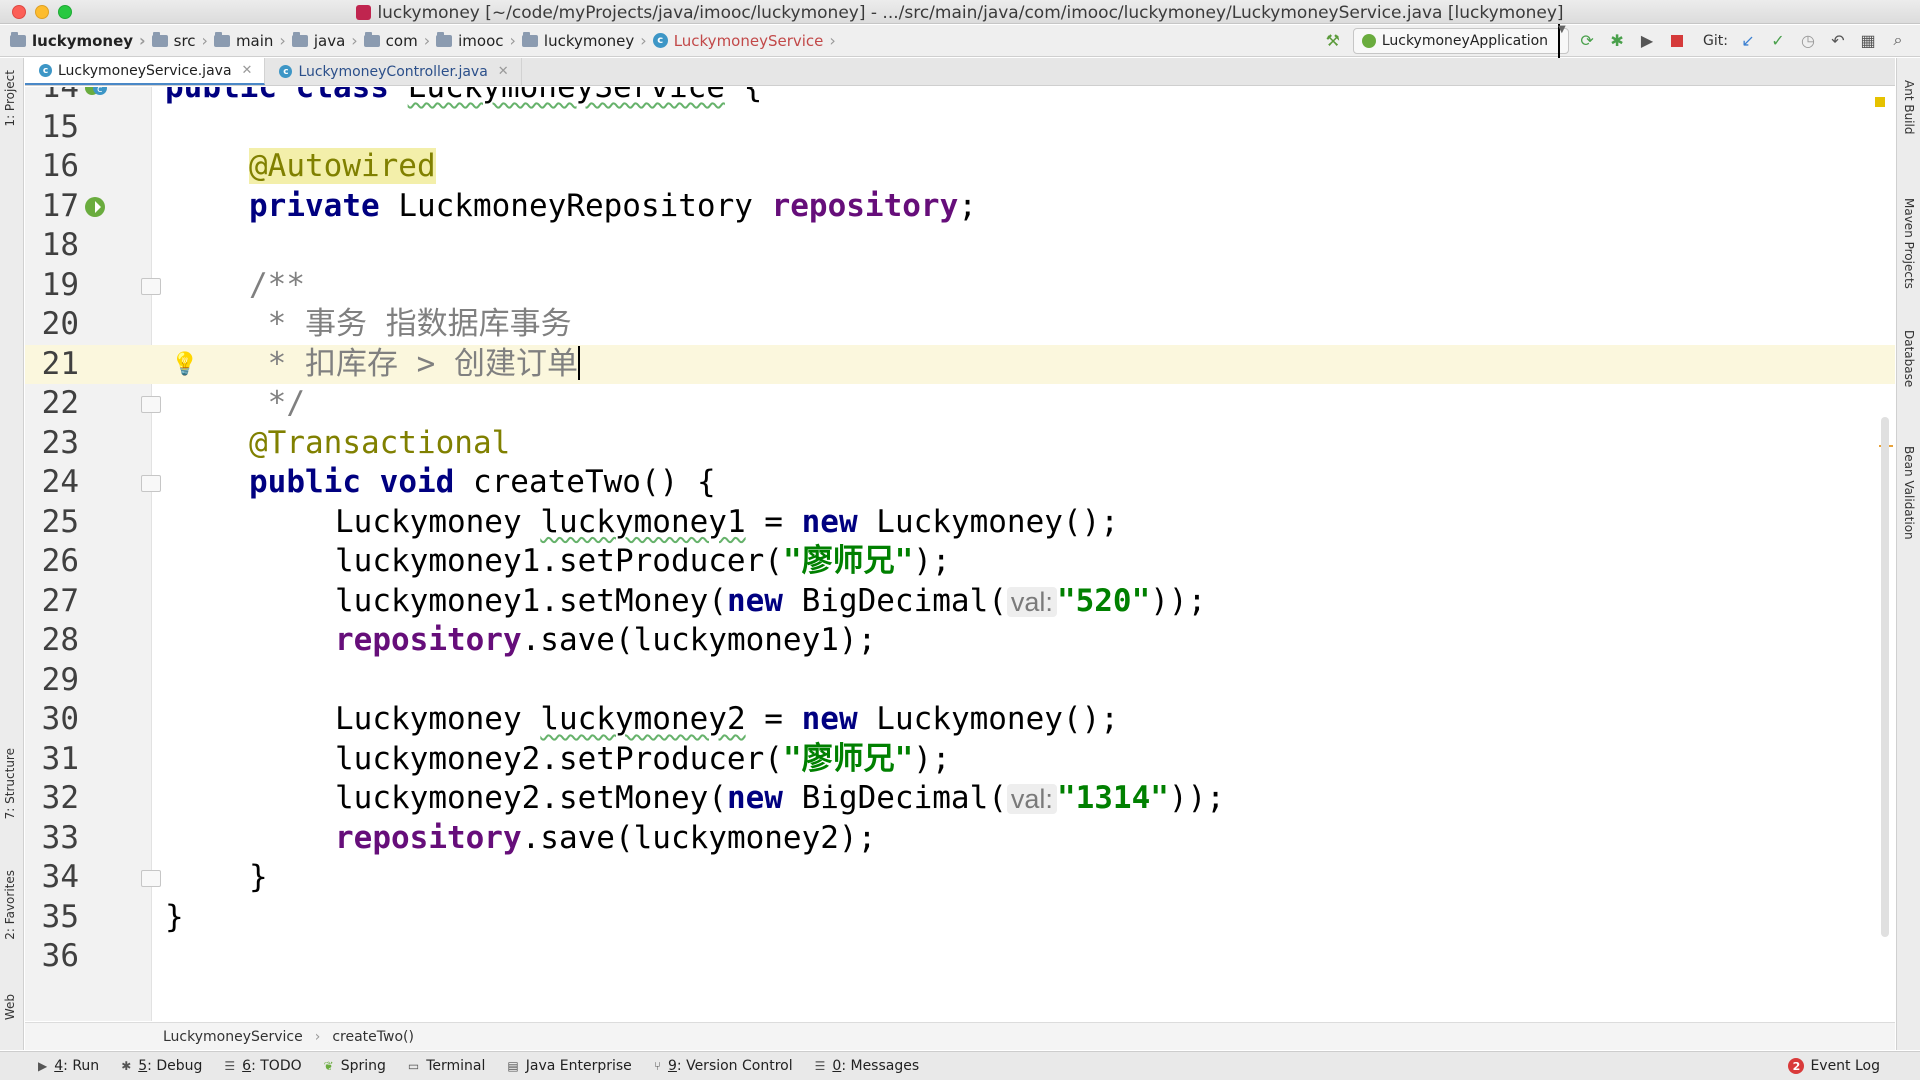 Image resolution: width=1920 pixels, height=1080 pixels. Describe the element at coordinates (410, 324) in the screenshot. I see `code-text: * 事务 指数据库事务` at that location.